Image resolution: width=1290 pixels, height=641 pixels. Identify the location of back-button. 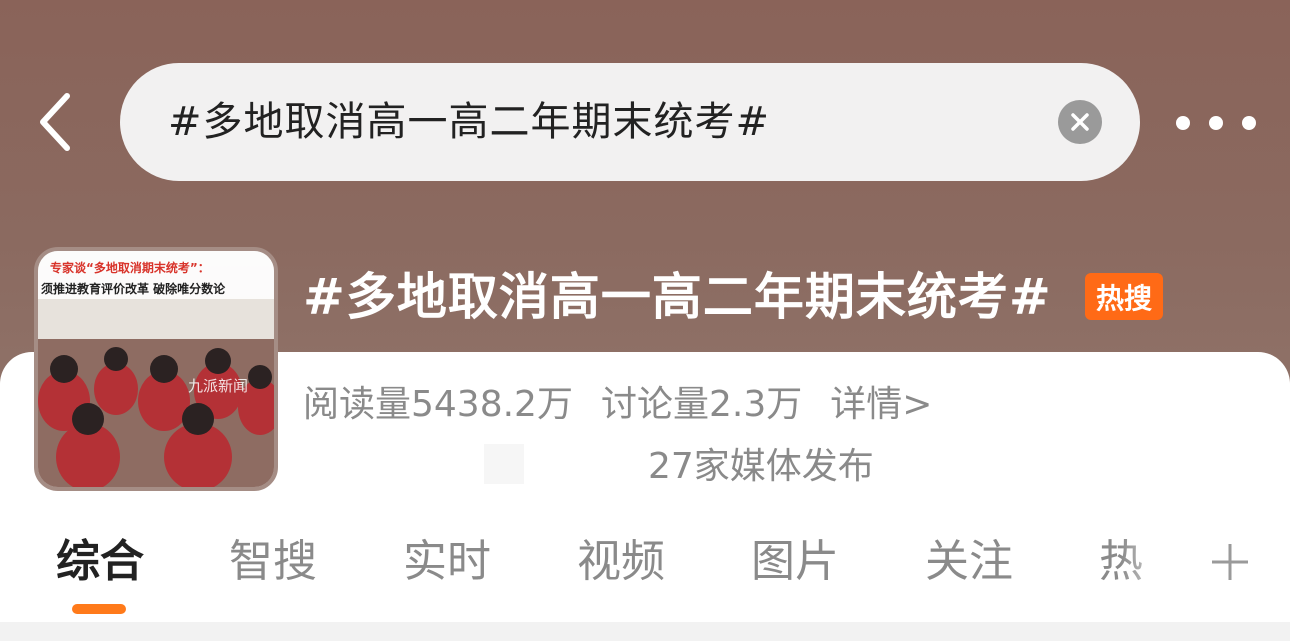
(55, 122).